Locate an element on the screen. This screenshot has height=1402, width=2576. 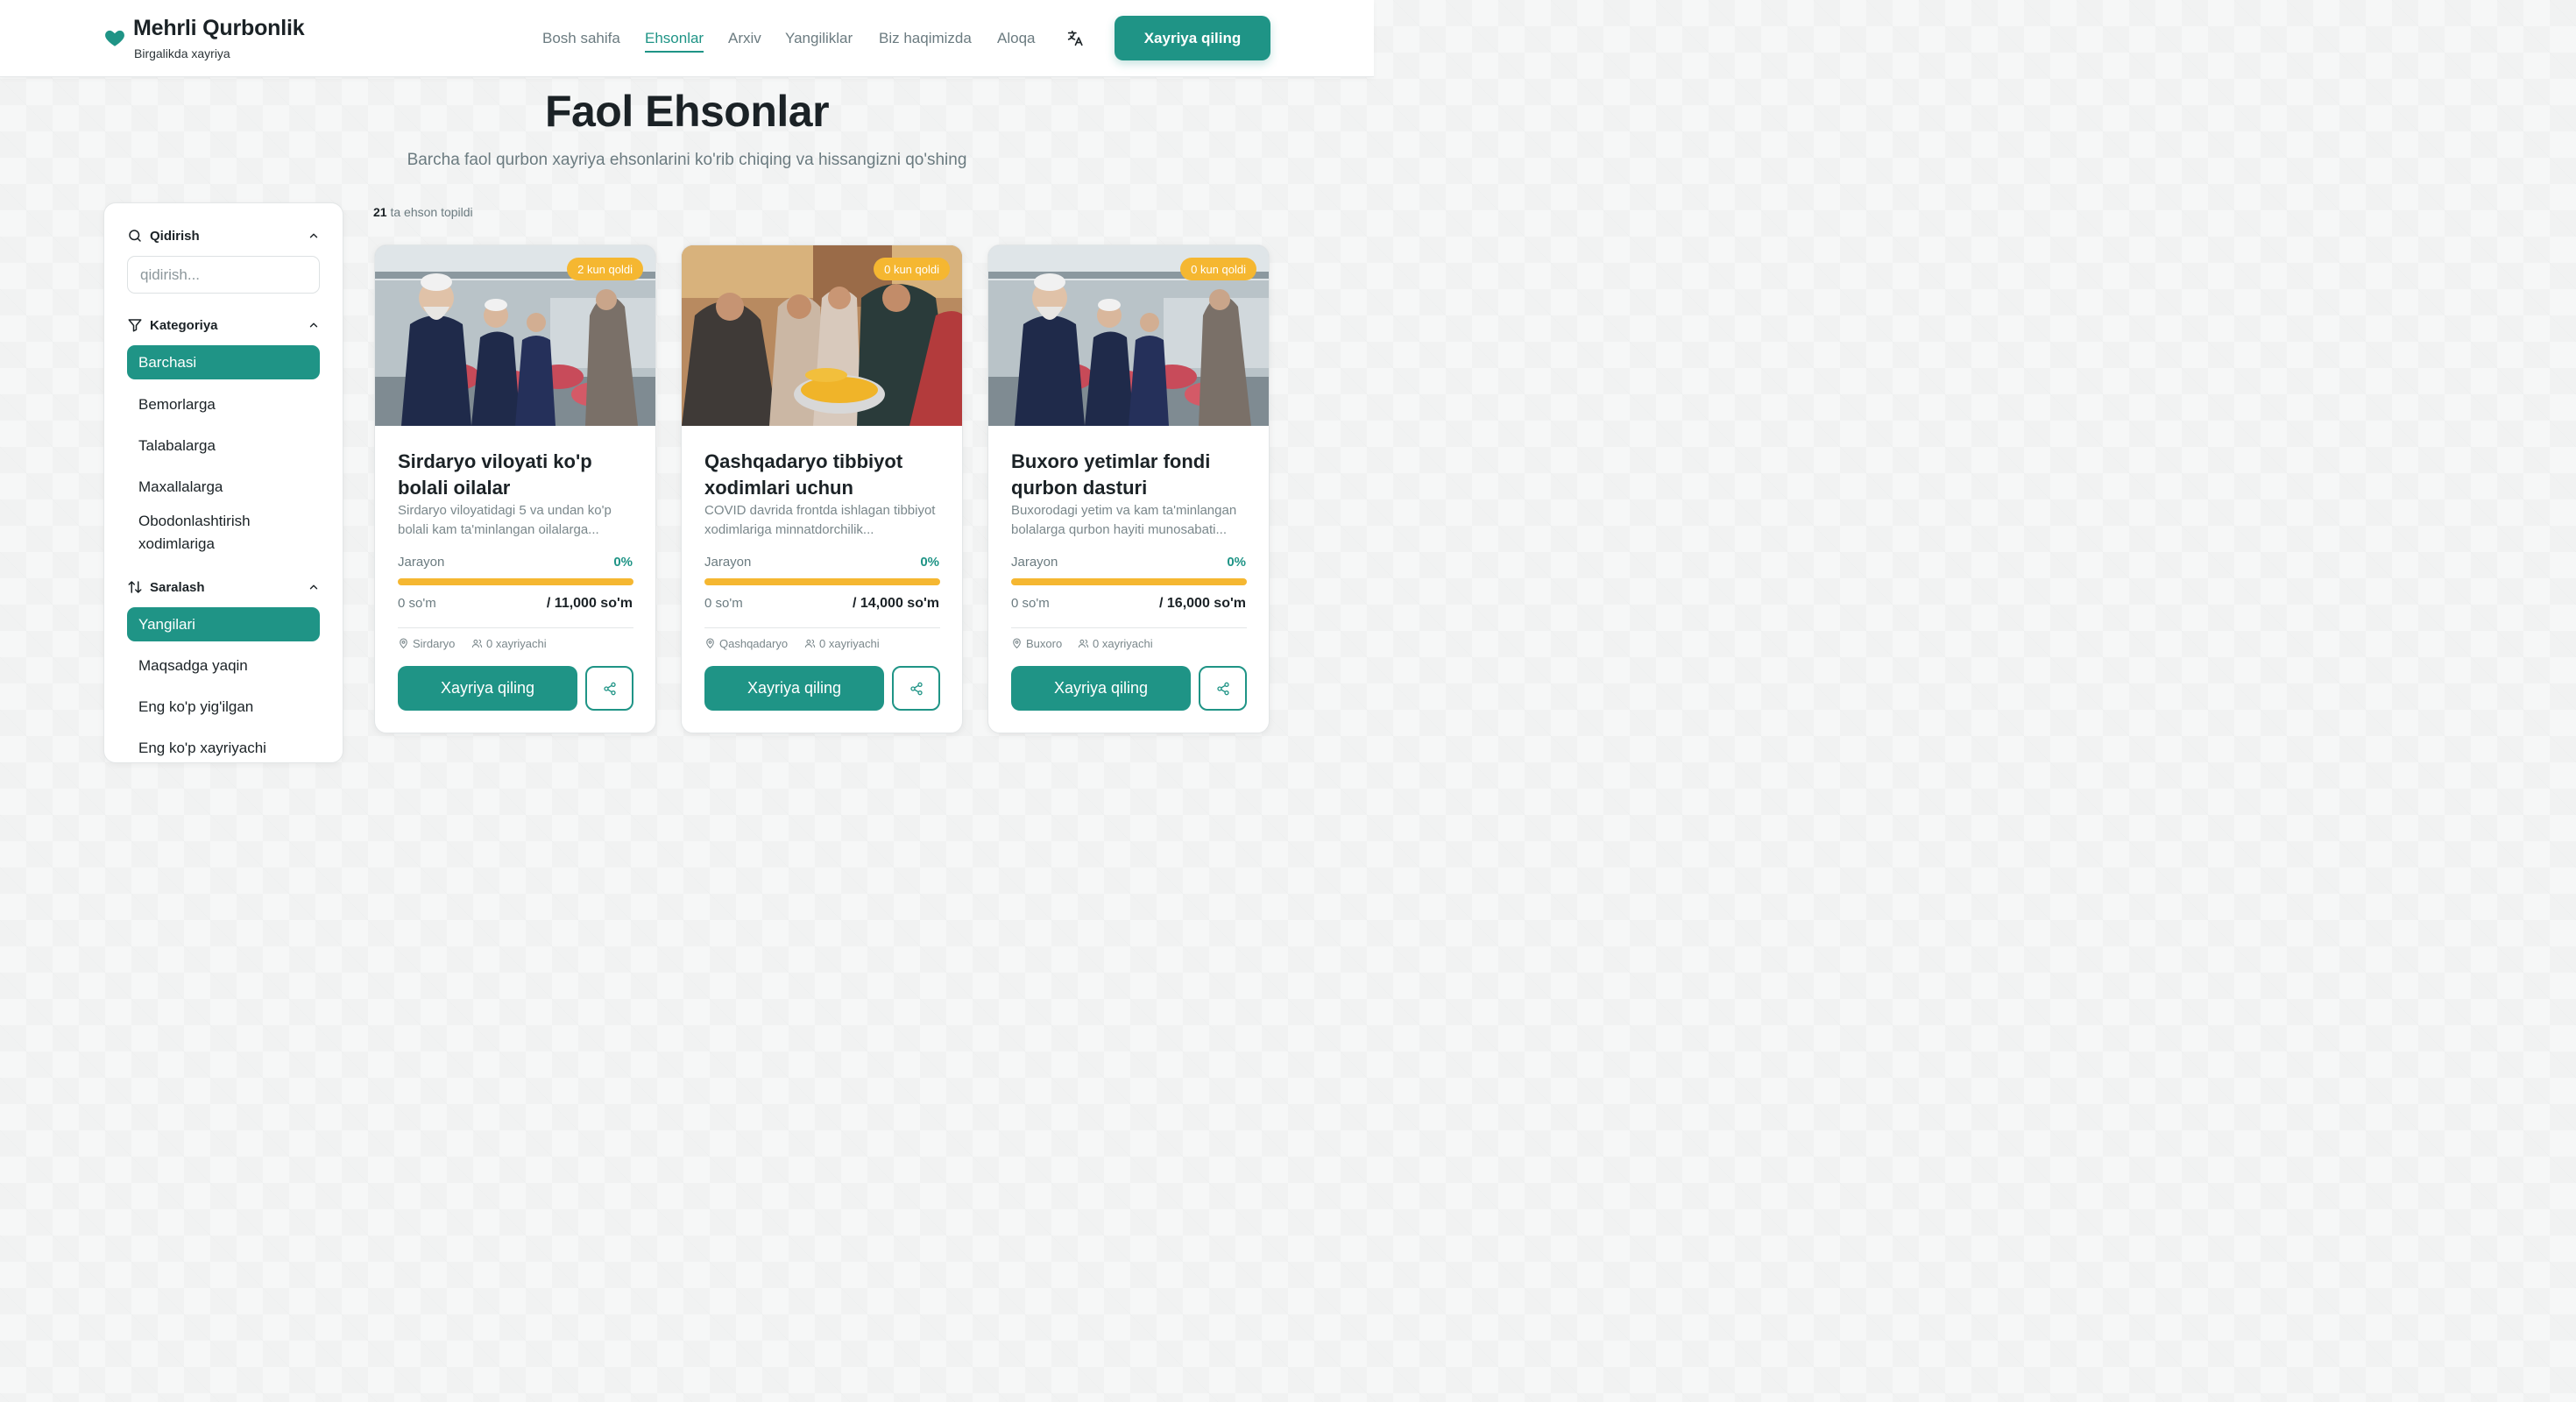
heart-logo-icon is located at coordinates (114, 37).